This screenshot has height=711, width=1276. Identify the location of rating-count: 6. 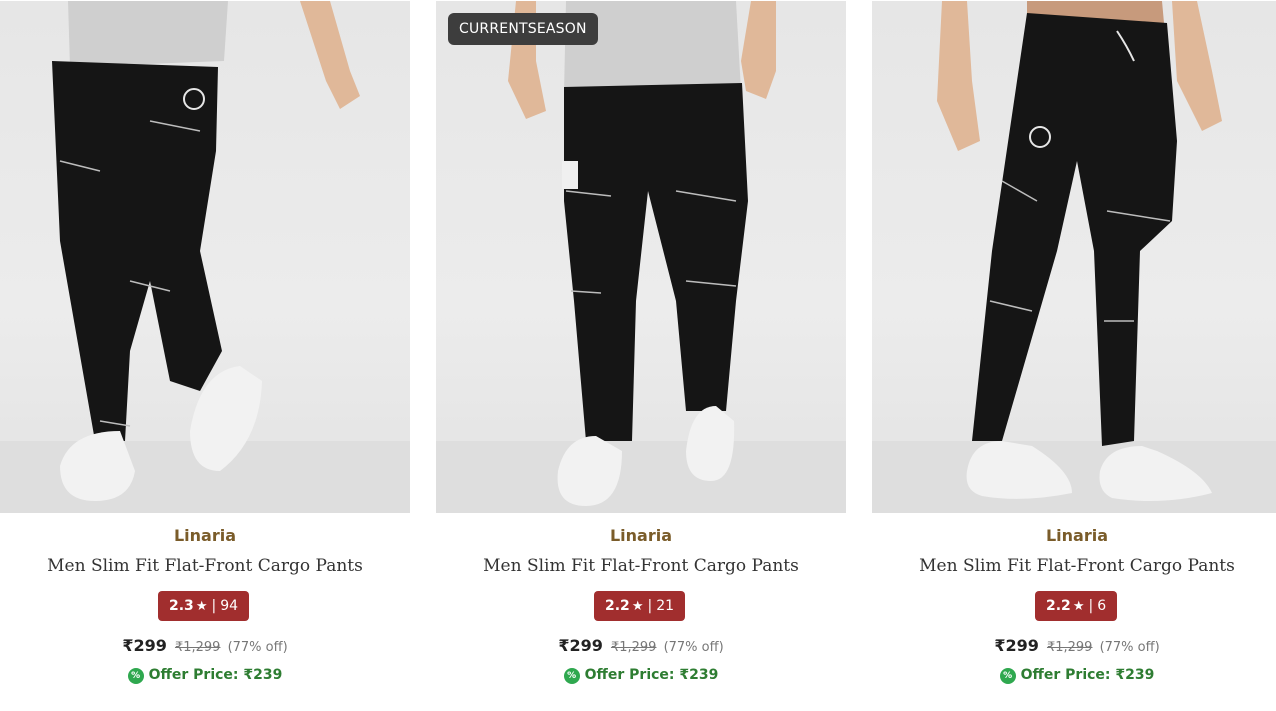
(1102, 606).